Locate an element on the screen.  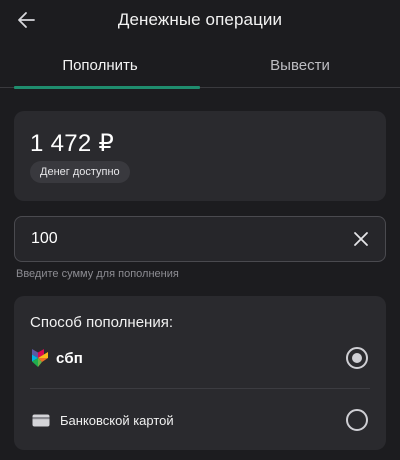
close-icon is located at coordinates (361, 239).